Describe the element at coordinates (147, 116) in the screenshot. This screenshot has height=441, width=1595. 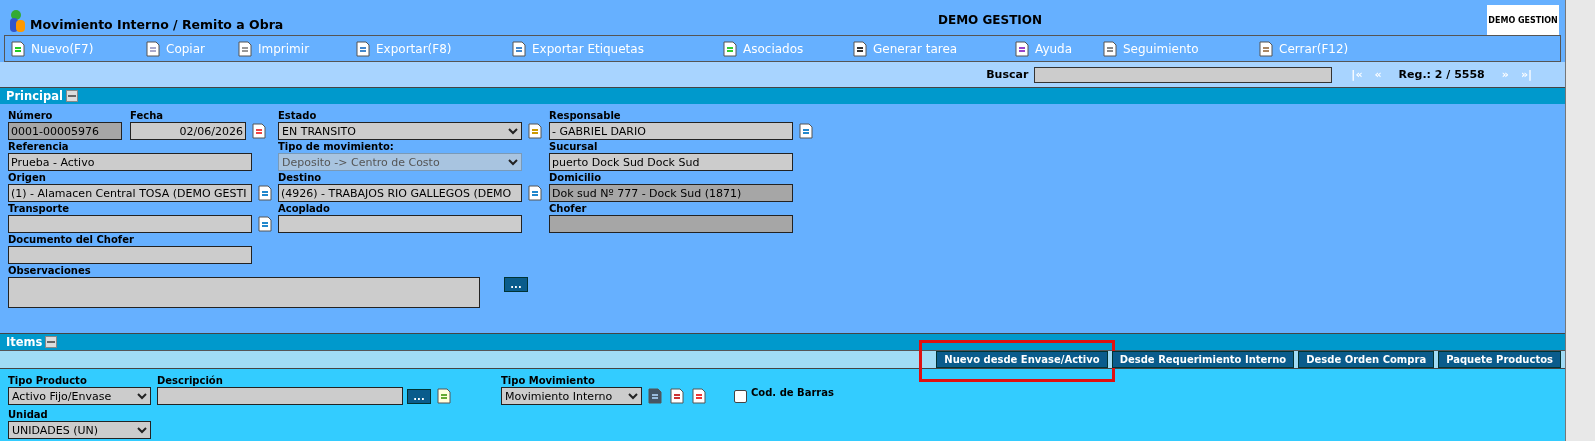
I see `field-label: Fecha` at that location.